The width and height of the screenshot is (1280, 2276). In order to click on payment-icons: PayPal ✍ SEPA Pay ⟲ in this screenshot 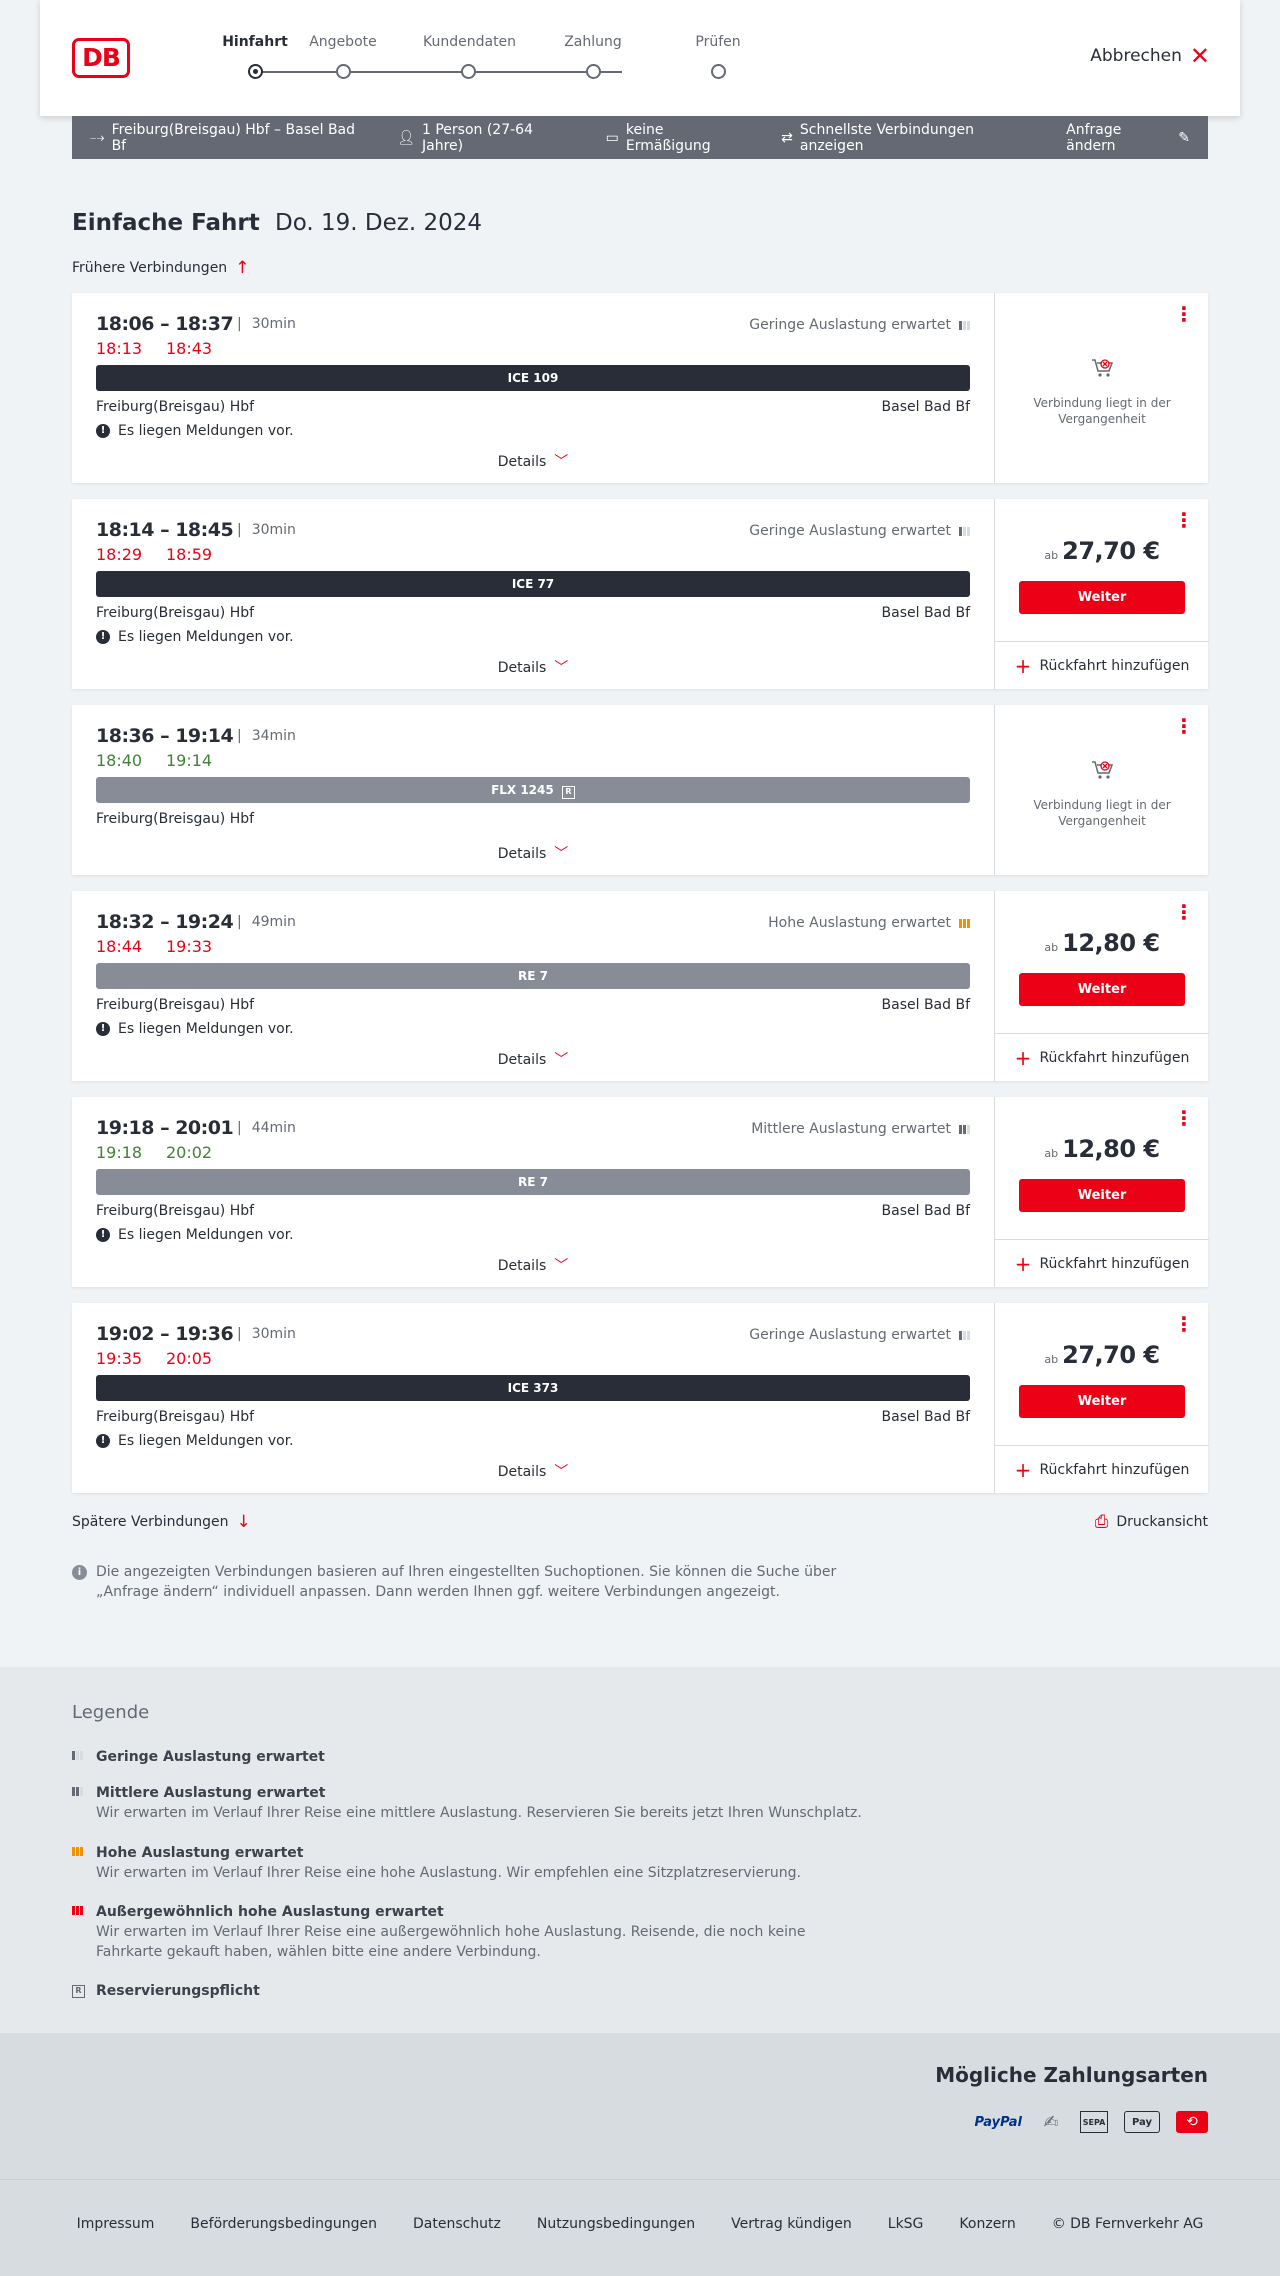, I will do `click(1091, 2122)`.